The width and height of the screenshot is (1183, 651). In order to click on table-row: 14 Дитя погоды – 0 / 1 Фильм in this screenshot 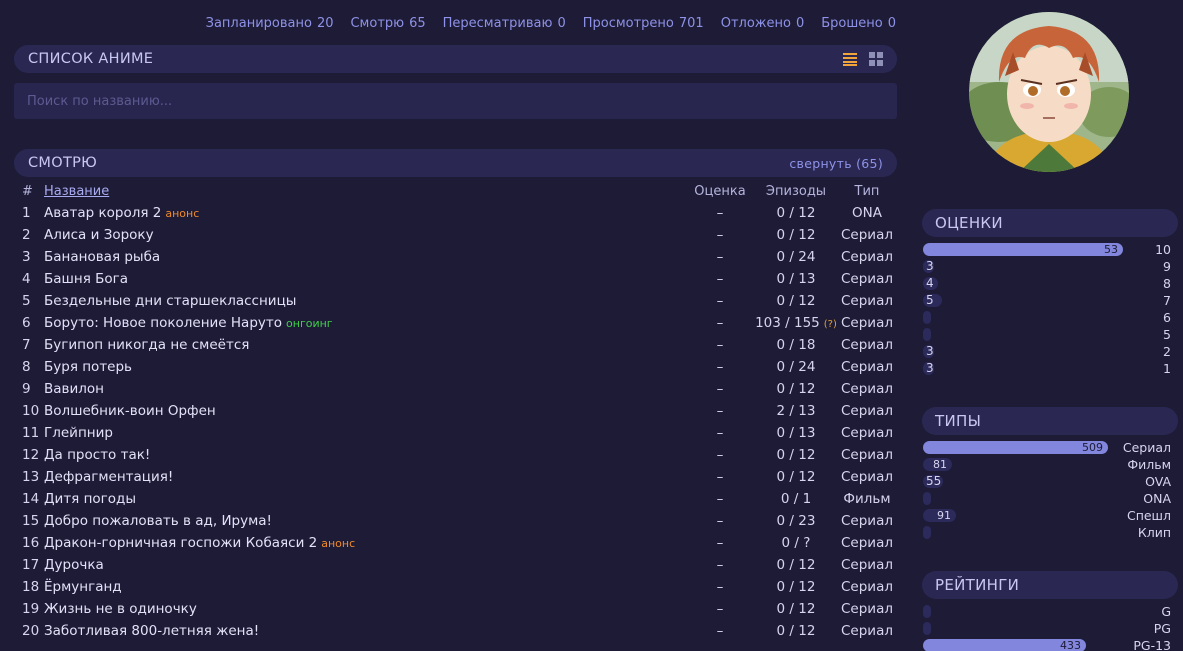, I will do `click(455, 499)`.